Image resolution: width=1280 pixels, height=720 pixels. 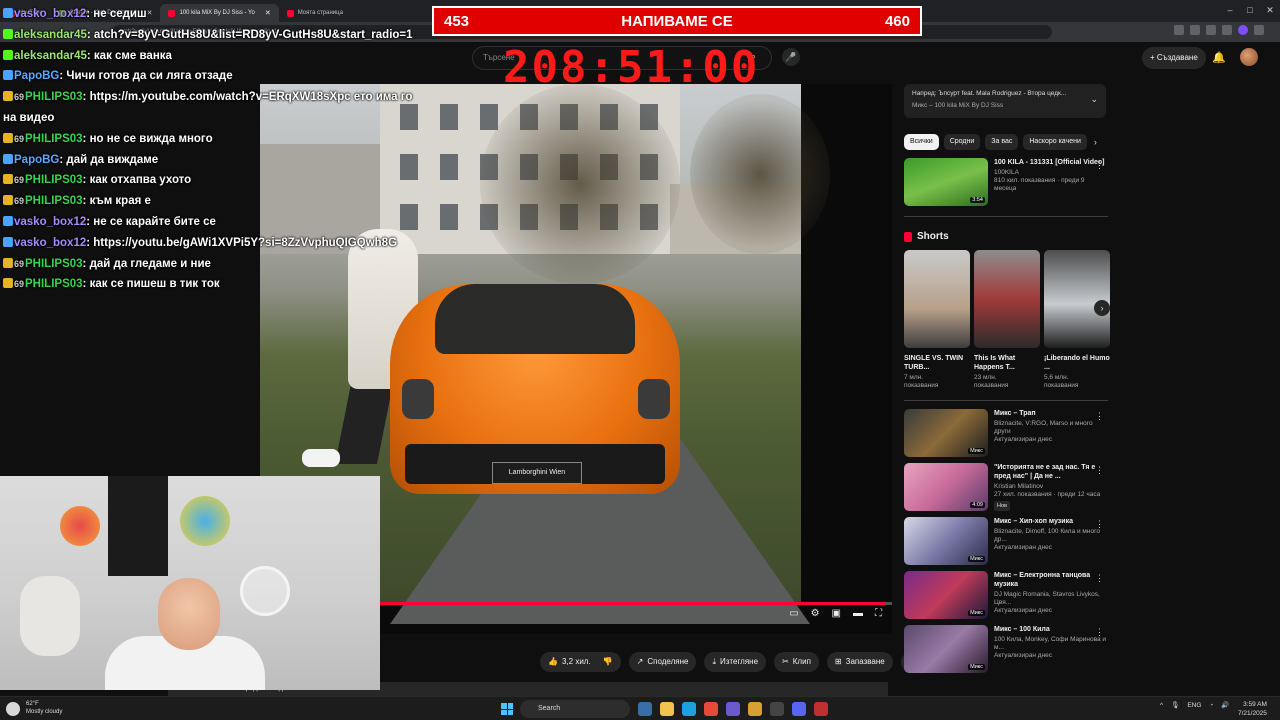 I want to click on chip-for-you: За вас, so click(x=1002, y=142).